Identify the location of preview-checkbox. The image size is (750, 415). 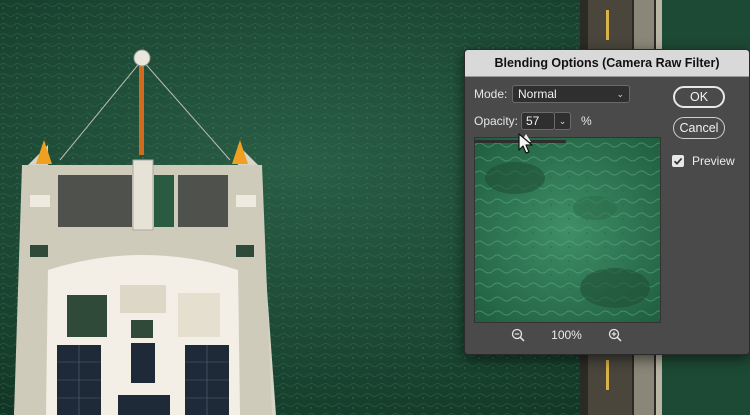
(678, 161).